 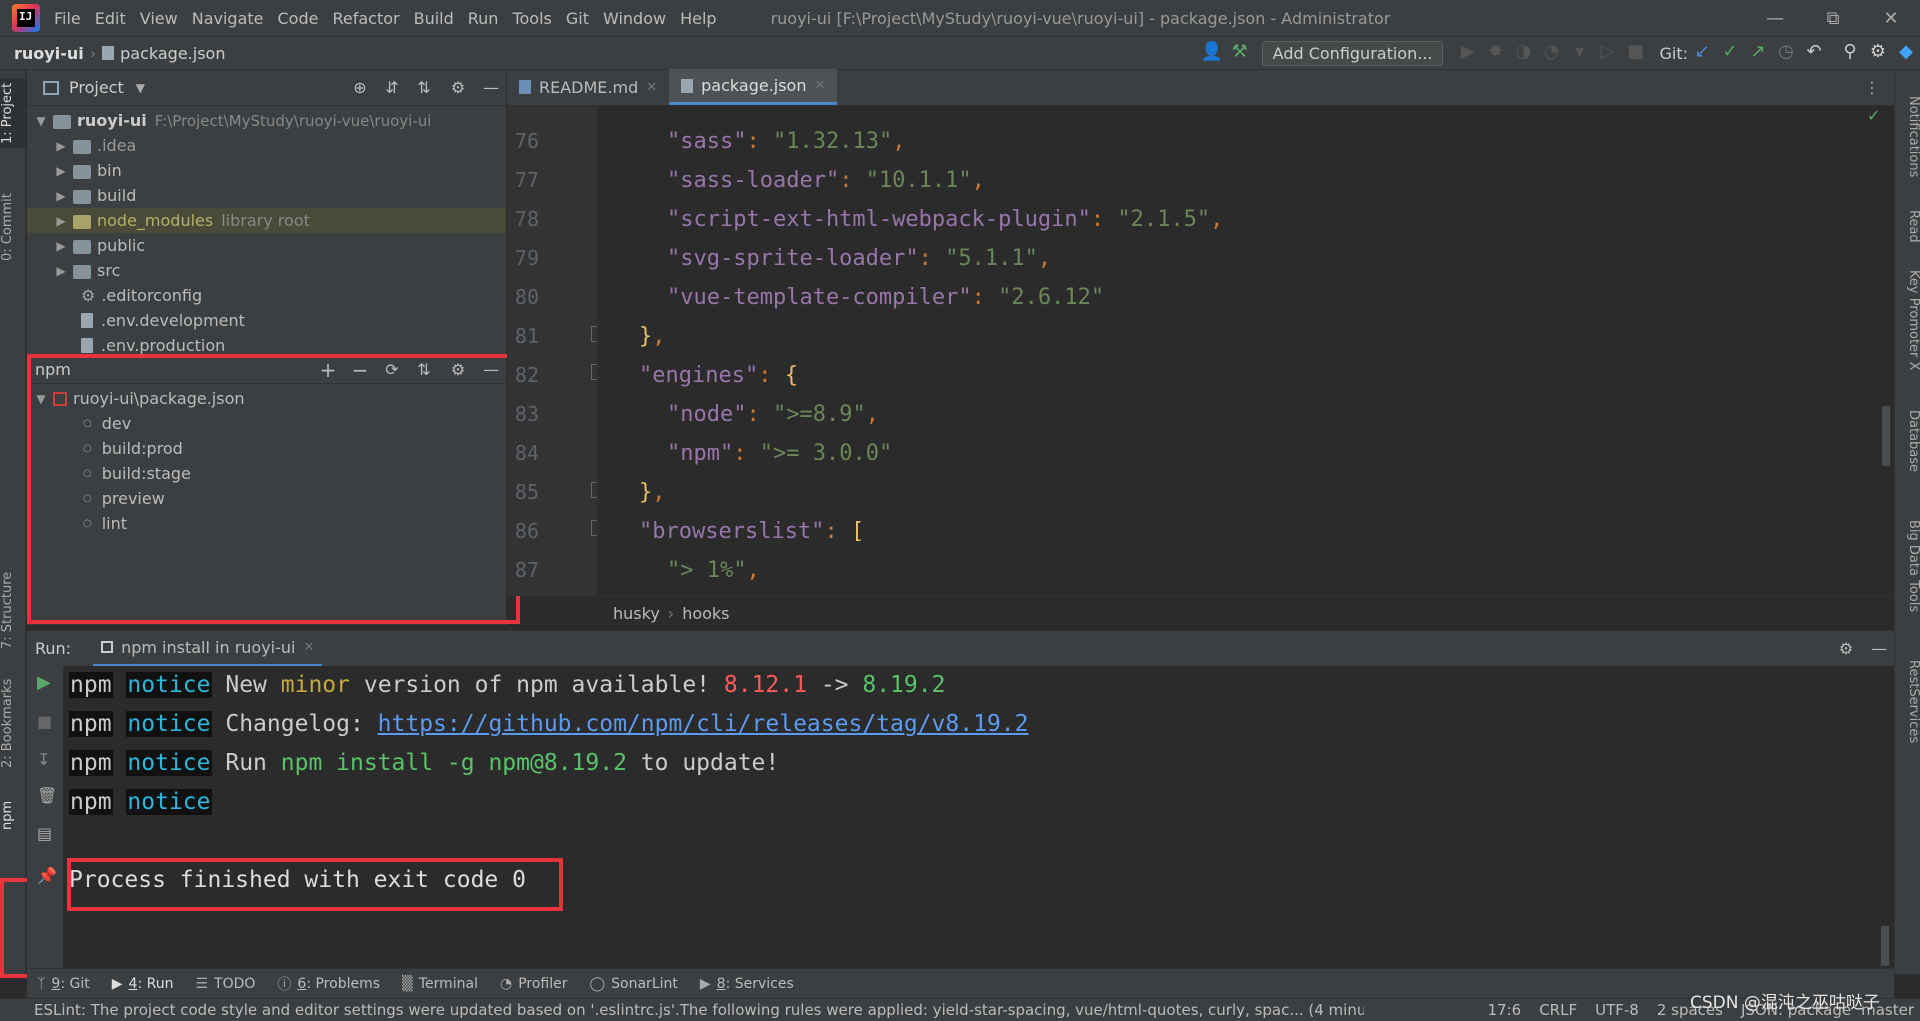 I want to click on tool-tab-git: ᛉ9: Git, so click(x=63, y=984).